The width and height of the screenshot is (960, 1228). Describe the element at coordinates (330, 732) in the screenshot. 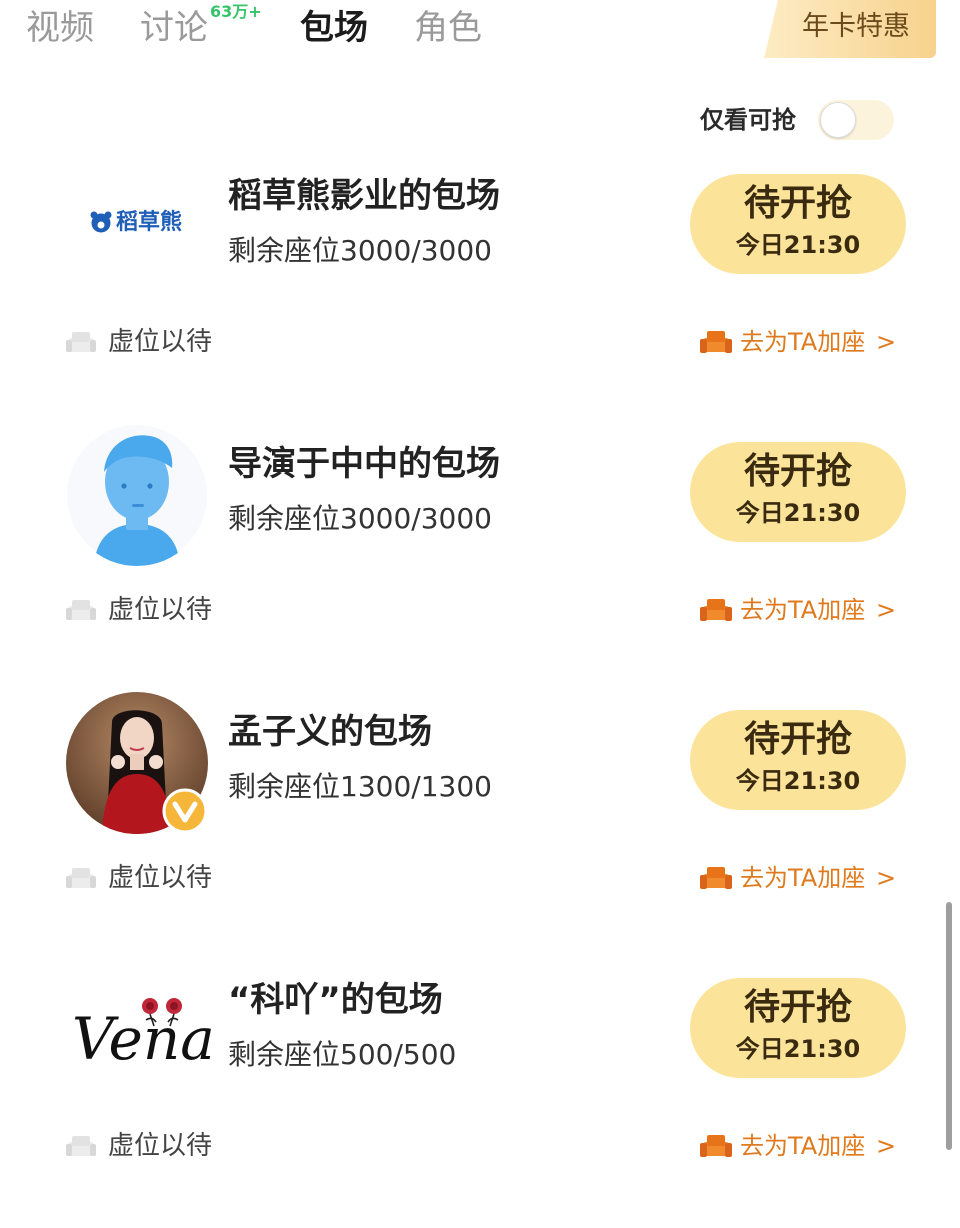

I see `item-title: 孟子义的包场` at that location.